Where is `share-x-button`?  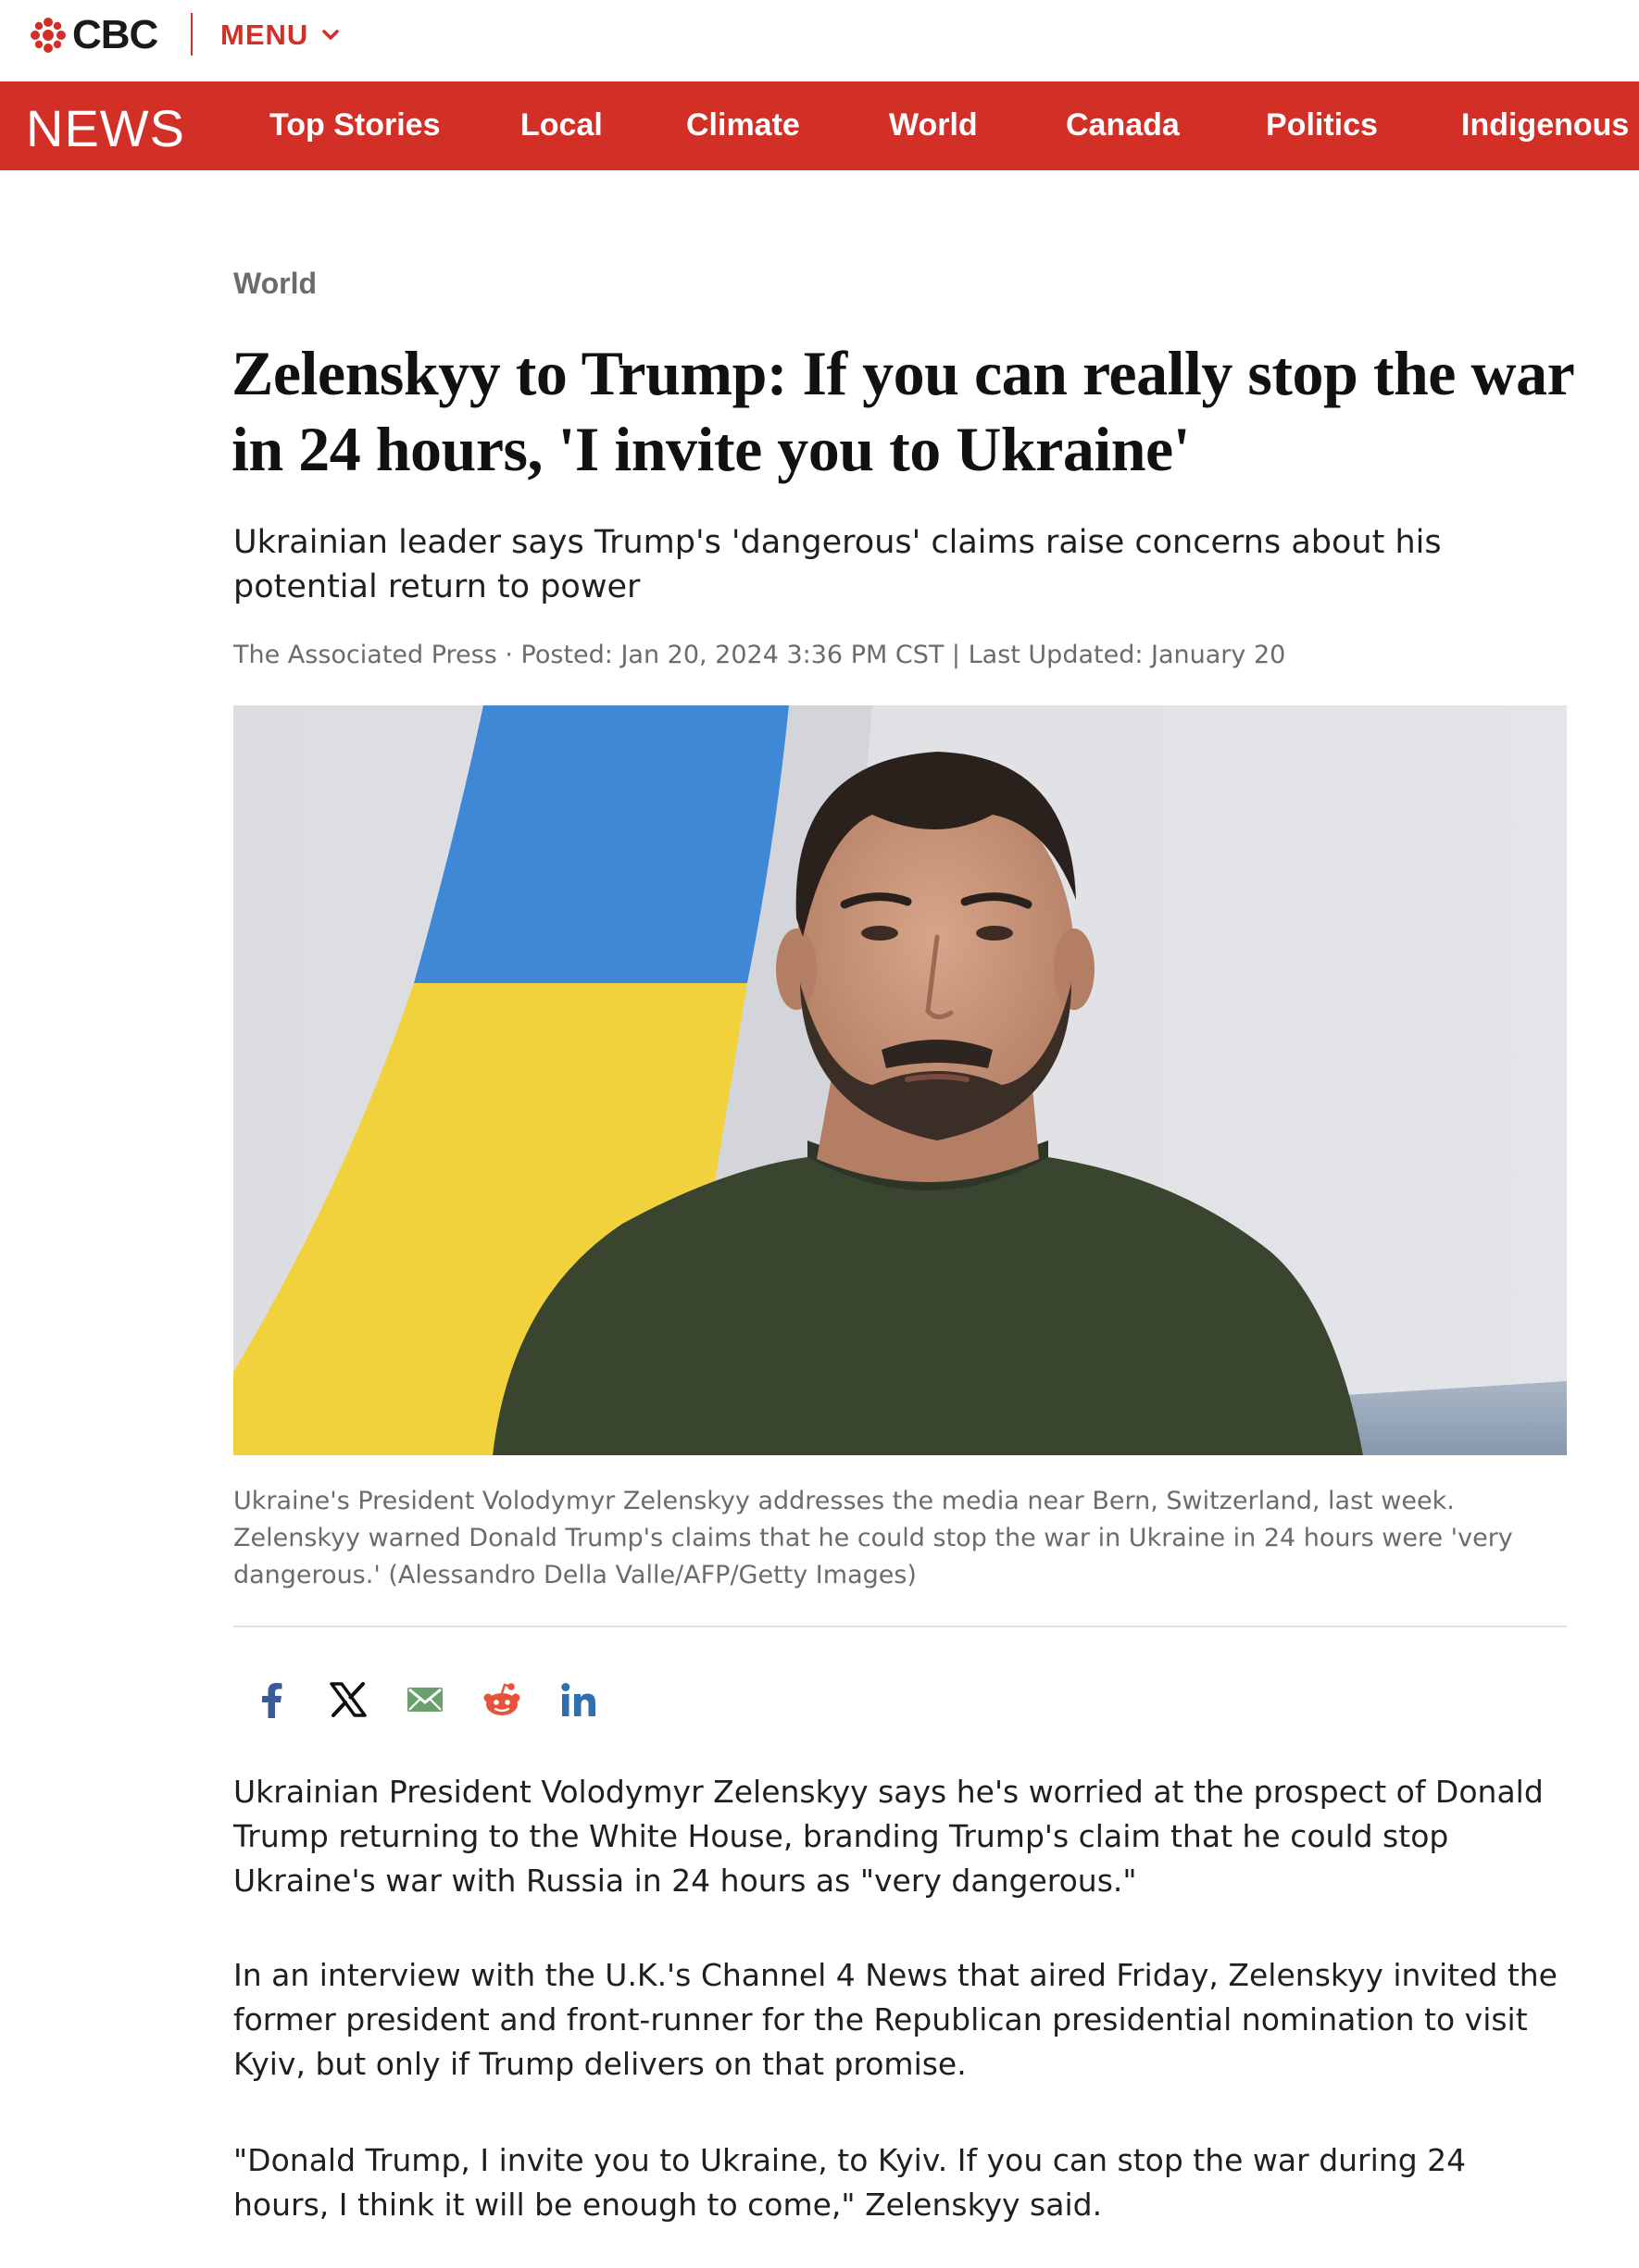
share-x-button is located at coordinates (348, 1699).